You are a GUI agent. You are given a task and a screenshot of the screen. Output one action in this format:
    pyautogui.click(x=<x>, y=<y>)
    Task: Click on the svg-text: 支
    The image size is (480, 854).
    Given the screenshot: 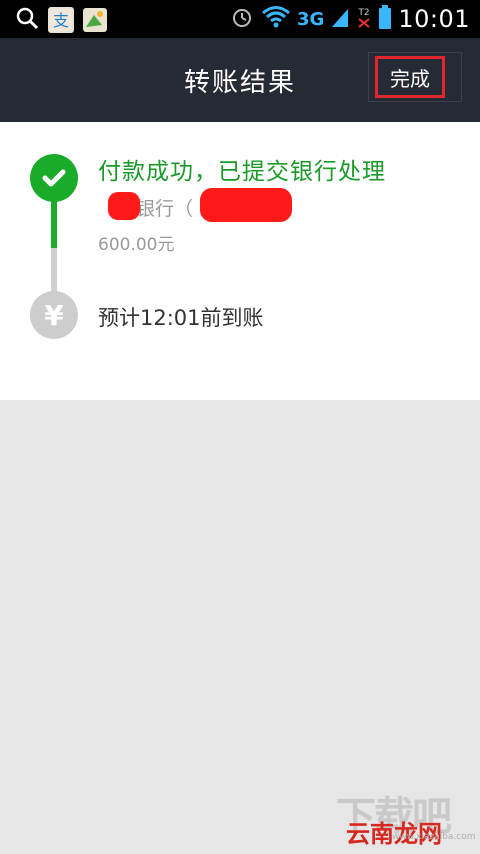 What is the action you would take?
    pyautogui.click(x=61, y=20)
    